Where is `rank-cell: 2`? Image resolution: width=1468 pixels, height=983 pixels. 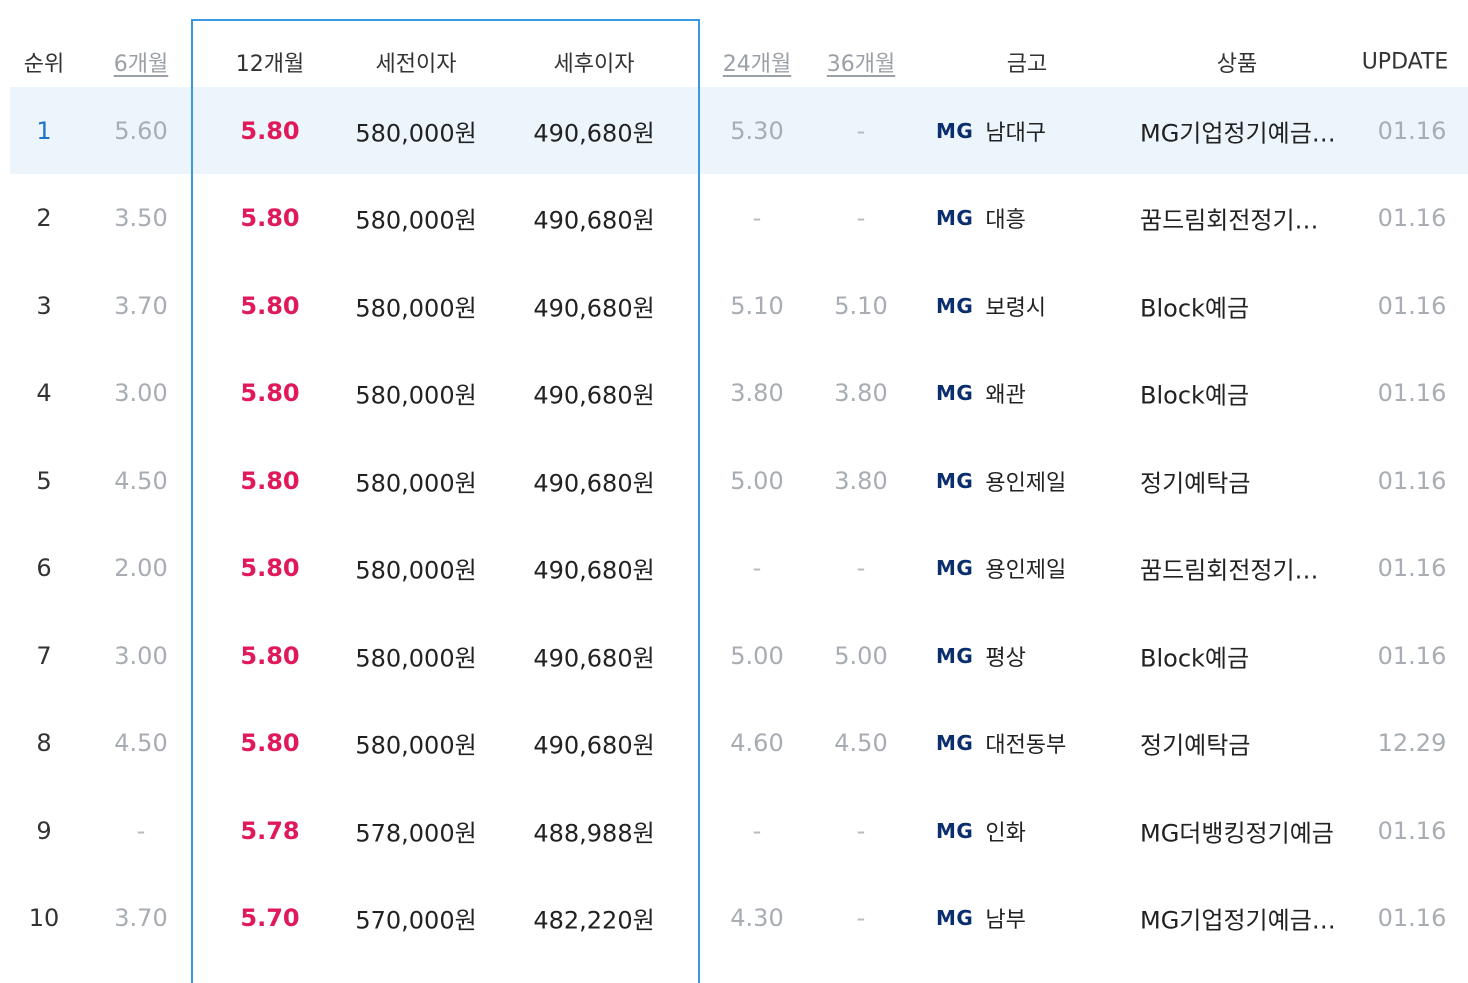
rank-cell: 2 is located at coordinates (44, 218).